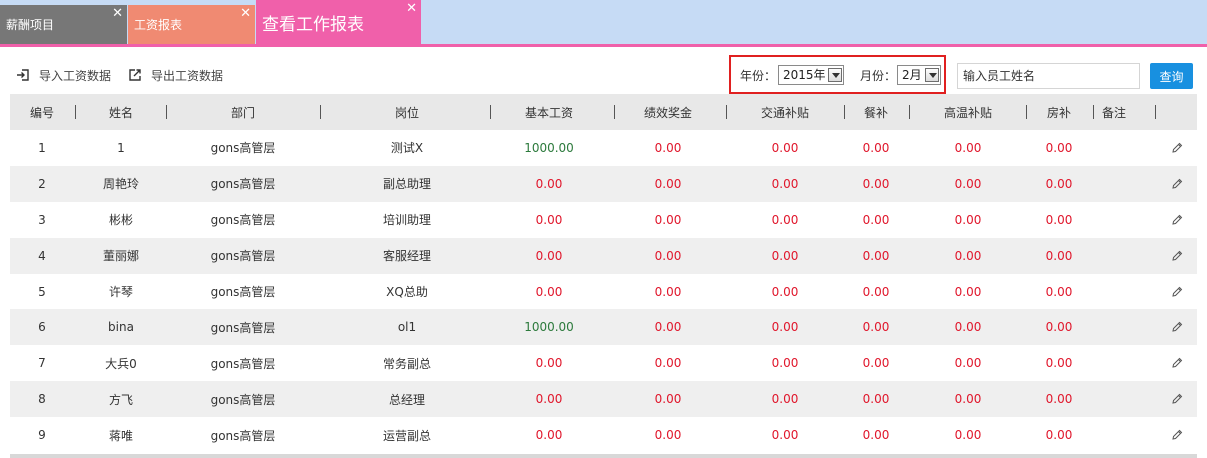  I want to click on cell-post: 客服经理, so click(406, 256).